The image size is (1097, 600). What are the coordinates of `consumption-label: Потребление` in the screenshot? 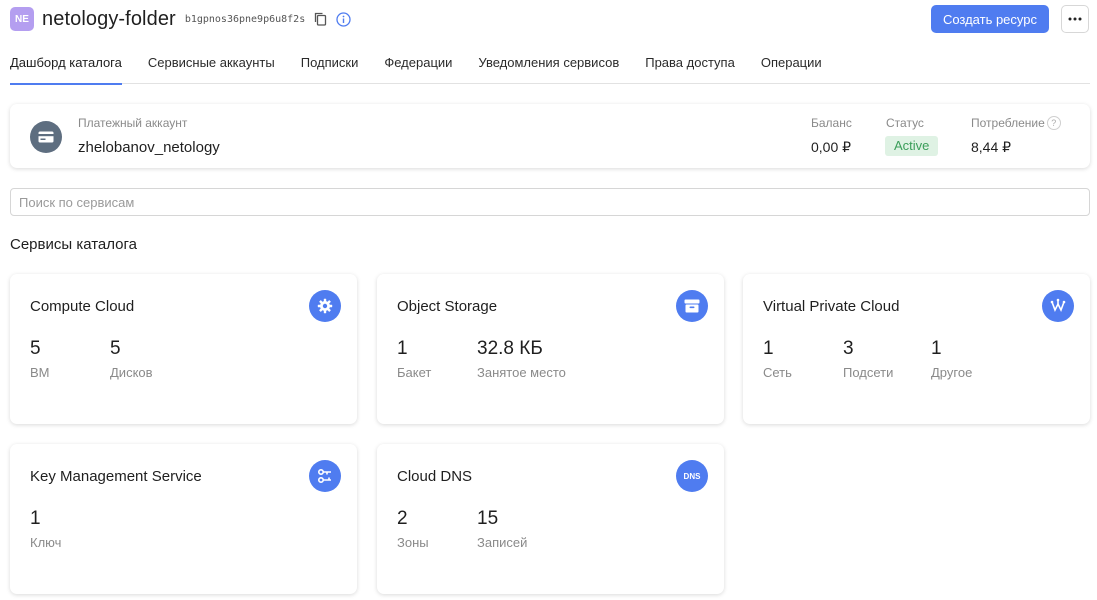 It's located at (1008, 123).